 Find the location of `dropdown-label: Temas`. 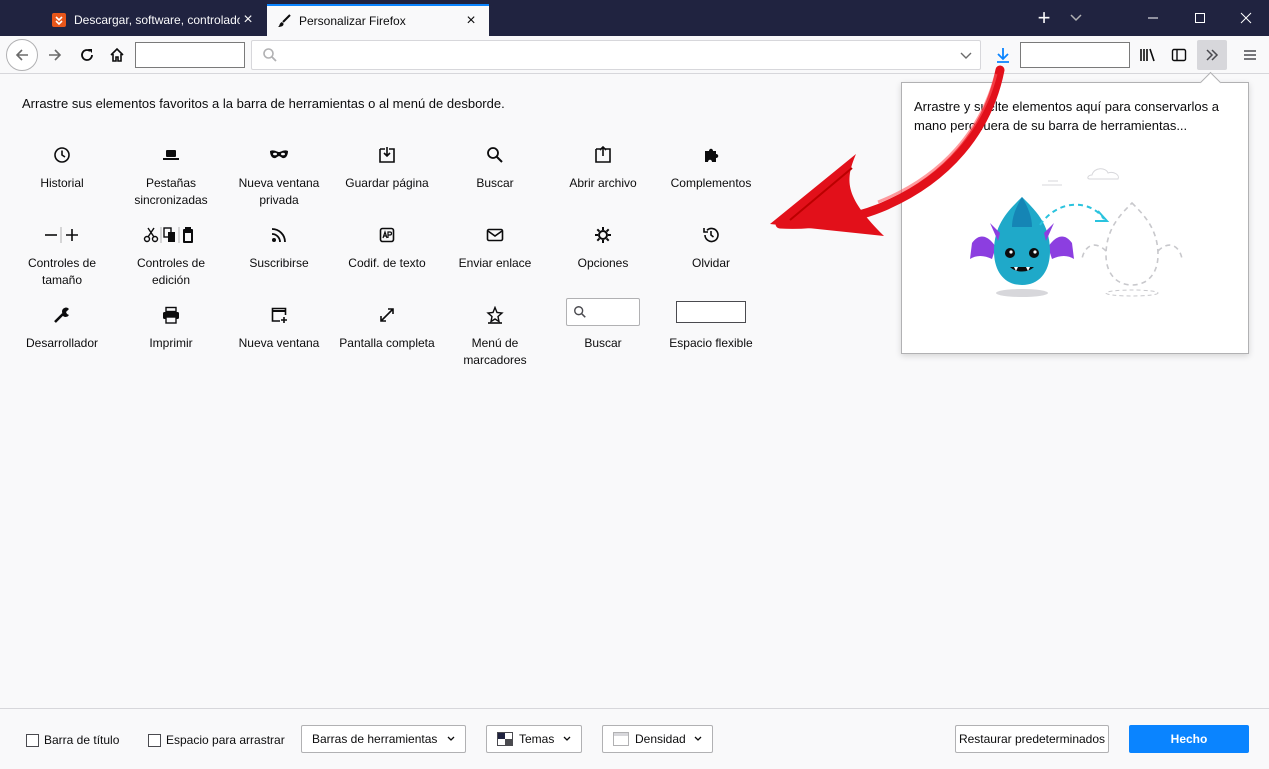

dropdown-label: Temas is located at coordinates (537, 739).